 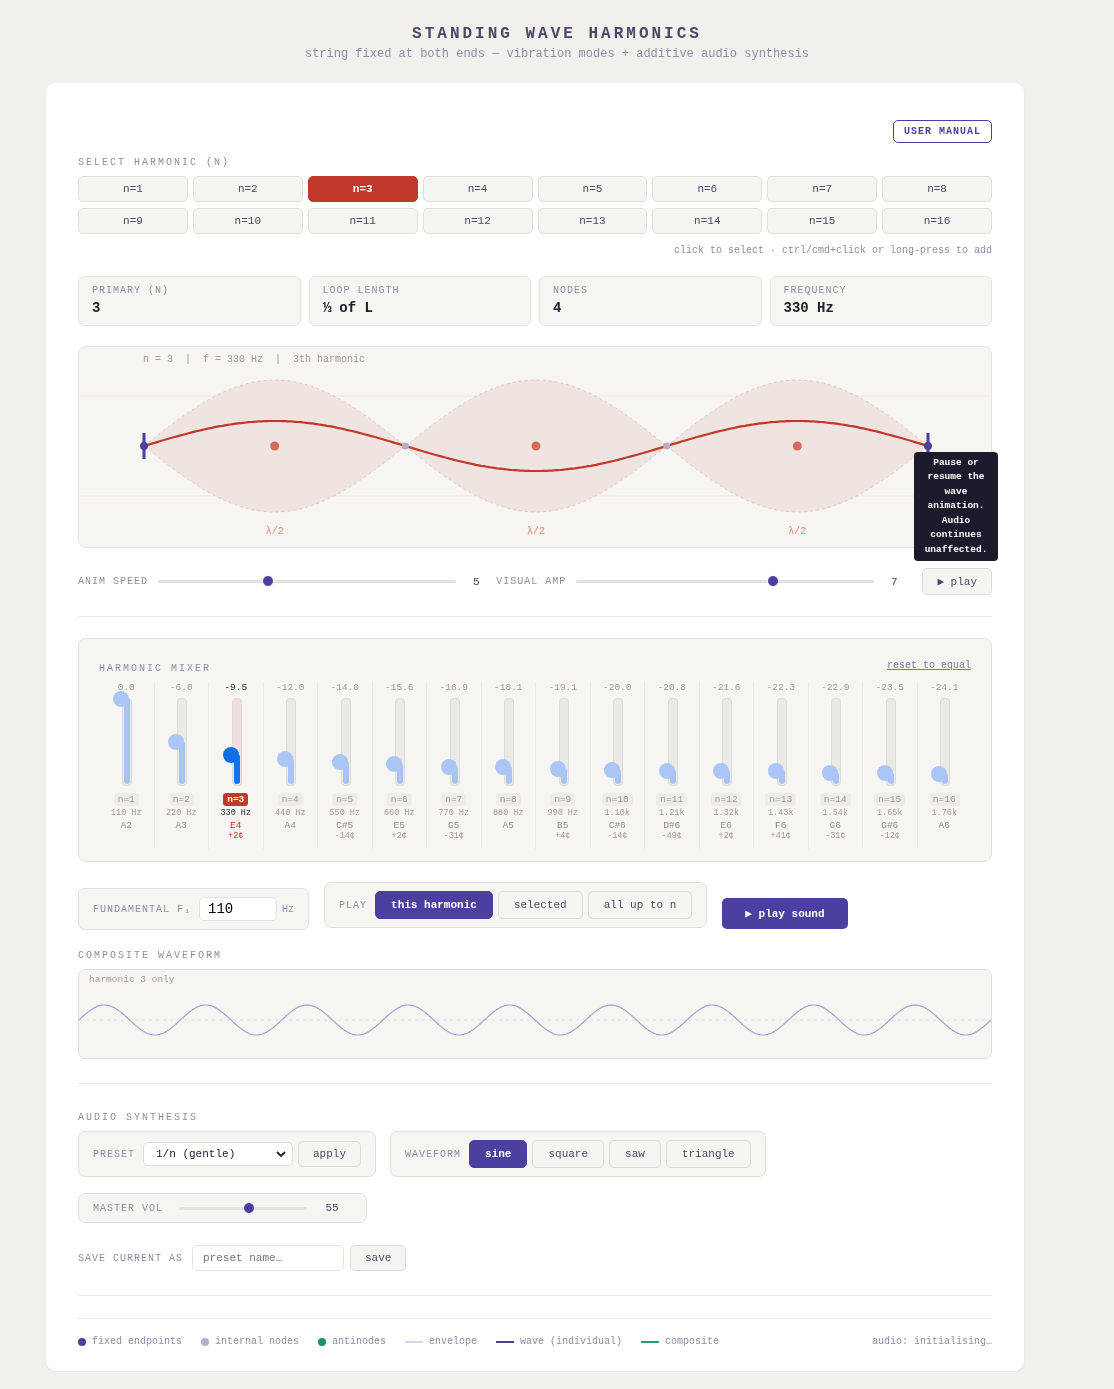 I want to click on play-mode-button: selected, so click(x=540, y=905).